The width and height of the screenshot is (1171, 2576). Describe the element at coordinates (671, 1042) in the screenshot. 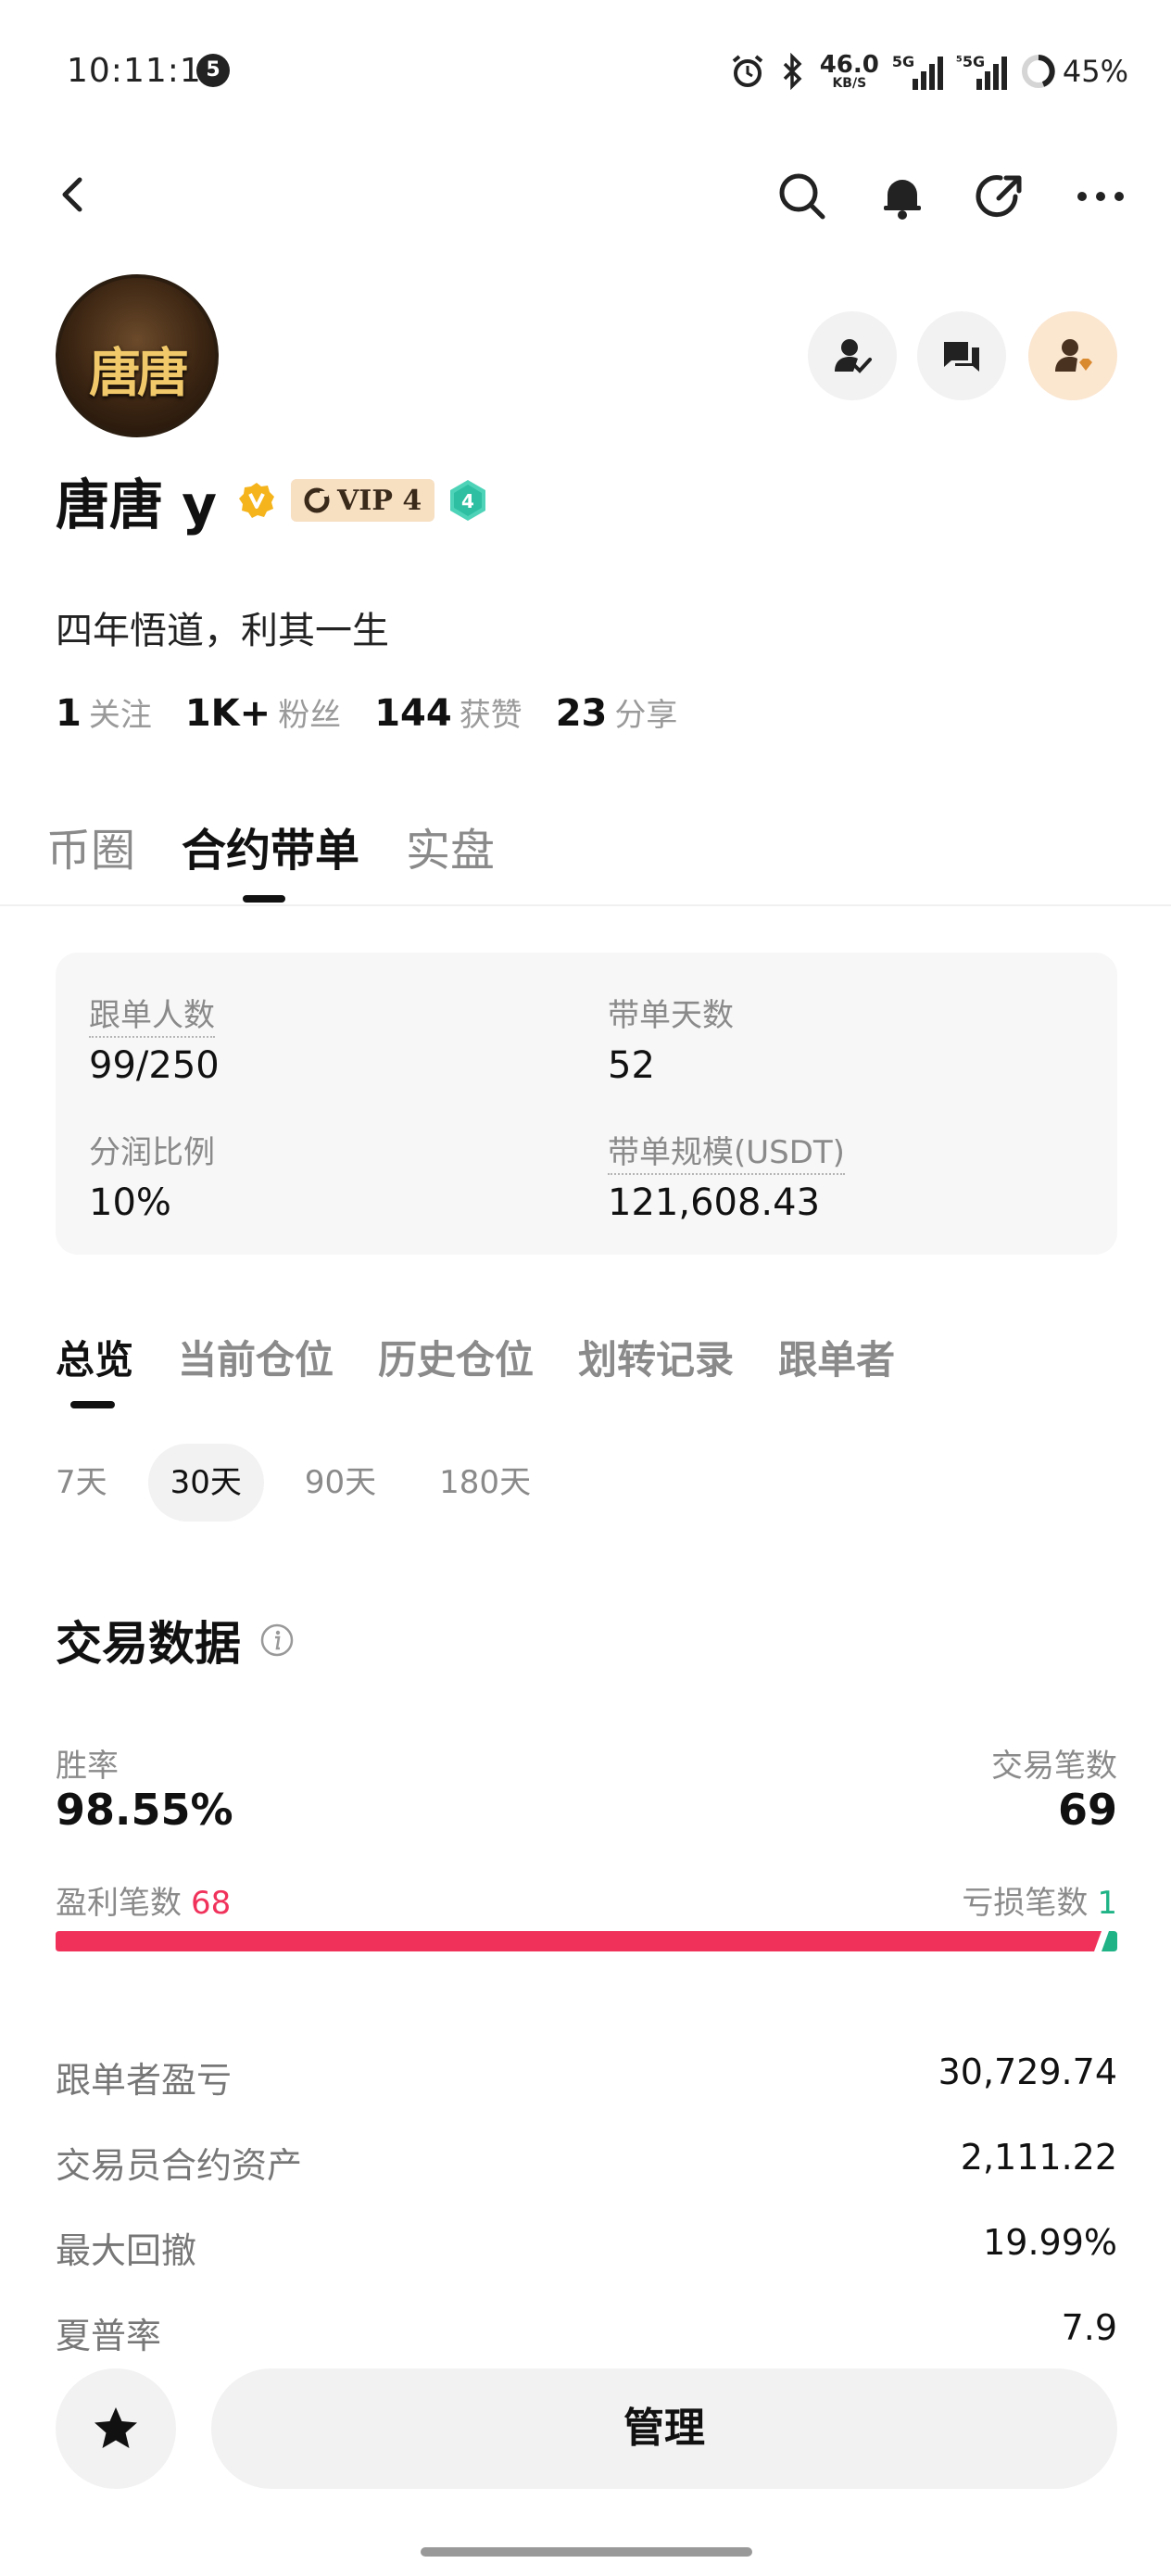

I see `trading-days: 带单天数 52` at that location.